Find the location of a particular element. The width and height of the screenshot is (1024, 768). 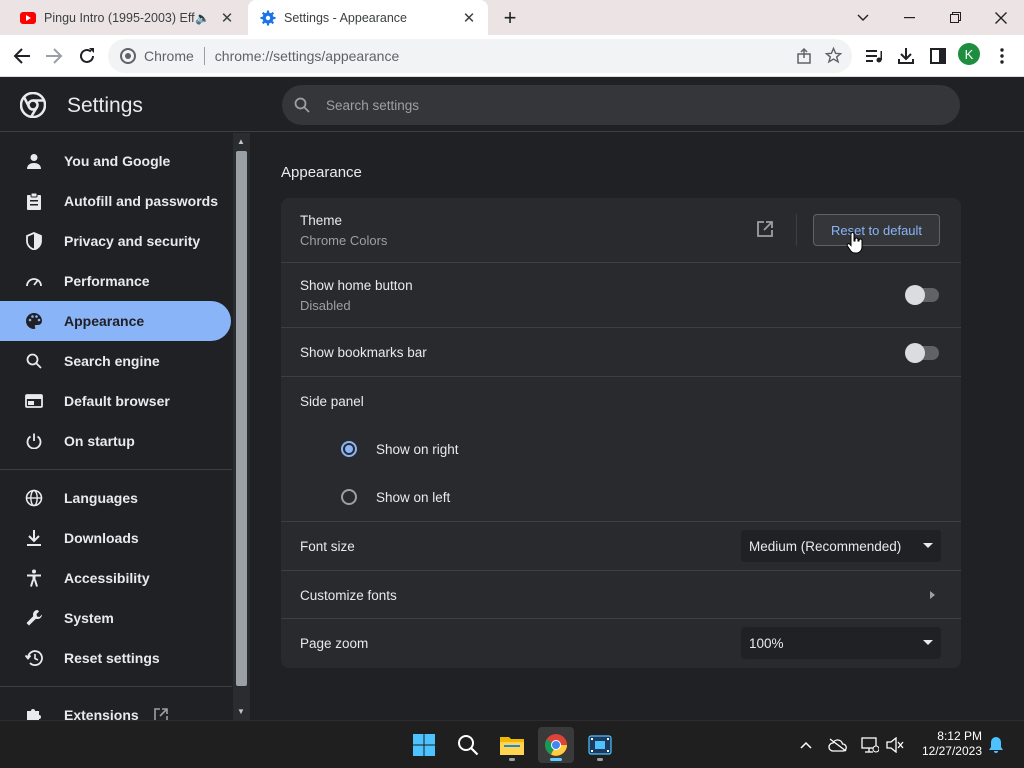

taskbar-search-icon is located at coordinates (468, 745).